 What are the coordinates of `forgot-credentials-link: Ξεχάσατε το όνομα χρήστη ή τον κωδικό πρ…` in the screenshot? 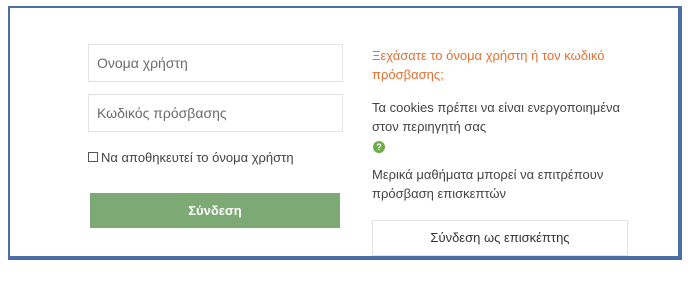 It's located at (502, 65).